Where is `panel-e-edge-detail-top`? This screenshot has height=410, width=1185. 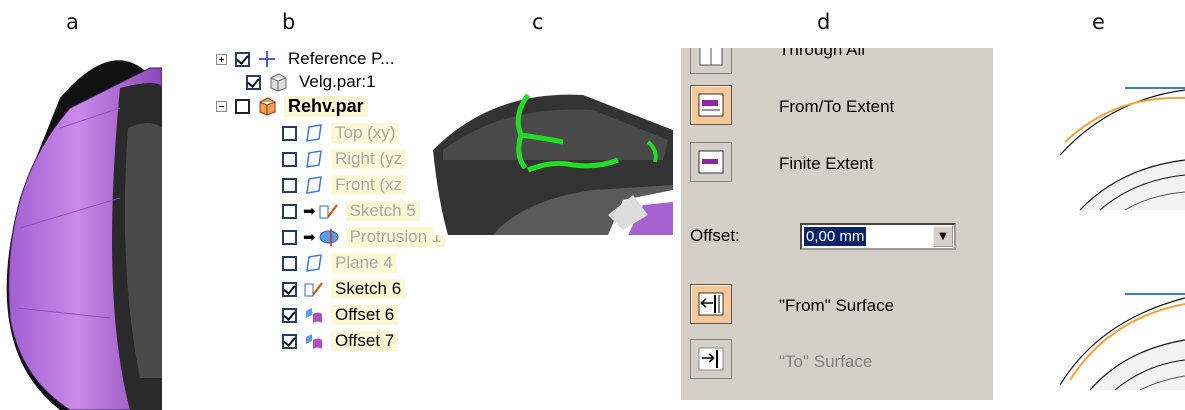
panel-e-edge-detail-top is located at coordinates (1122, 145).